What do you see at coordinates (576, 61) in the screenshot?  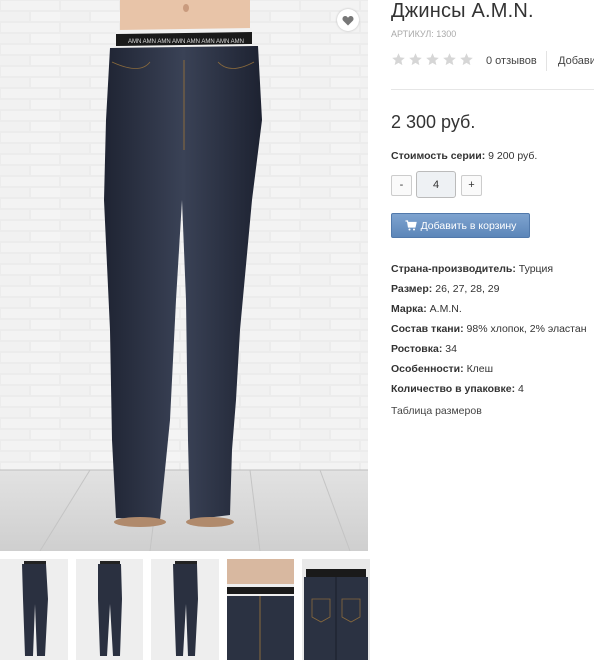 I see `add-review-link: Добави` at bounding box center [576, 61].